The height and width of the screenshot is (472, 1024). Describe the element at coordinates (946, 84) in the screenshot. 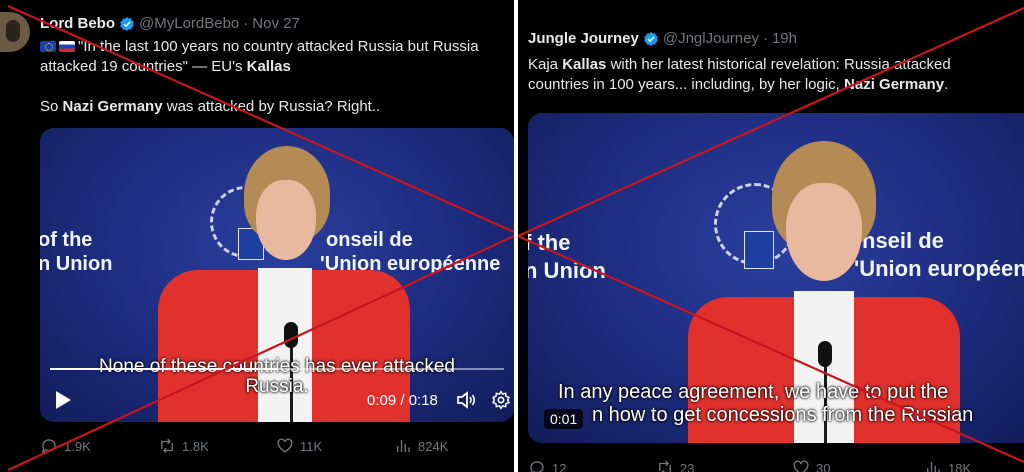

I see `text-segment: .` at that location.